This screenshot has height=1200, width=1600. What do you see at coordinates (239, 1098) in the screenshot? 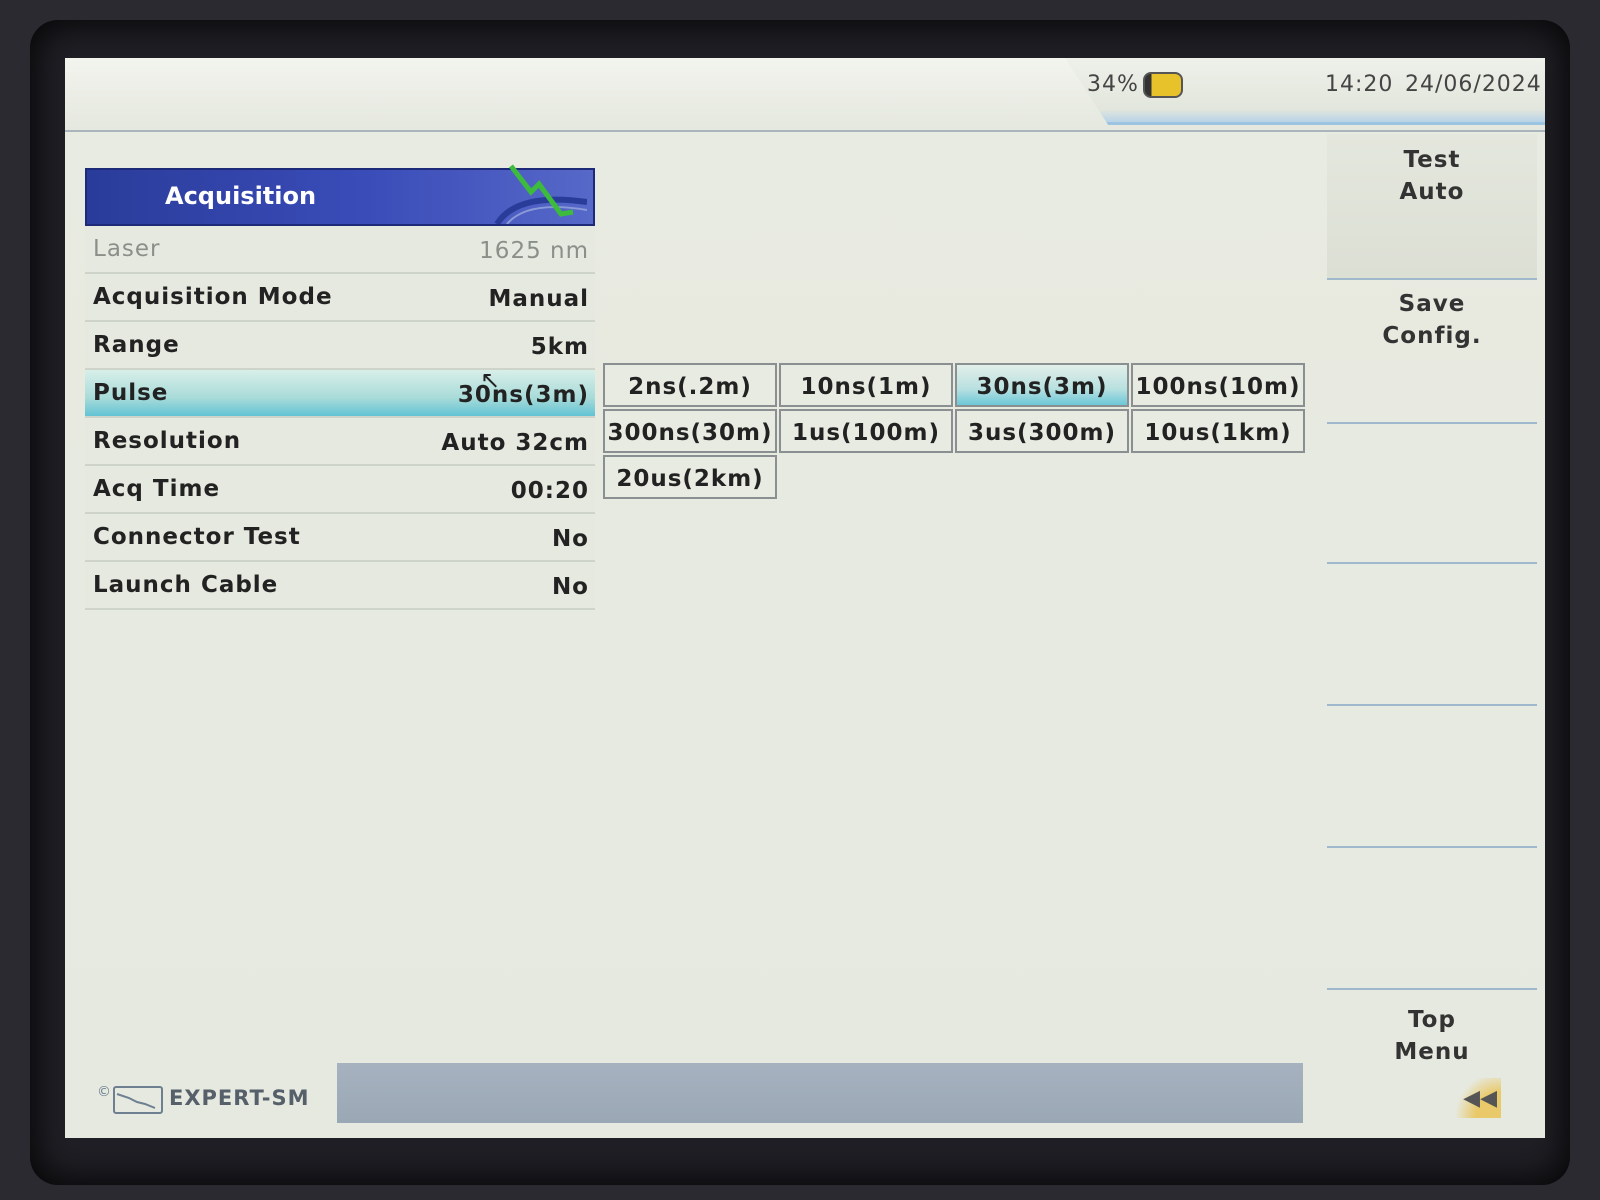
I see `mode-label: EXPERT-SM` at bounding box center [239, 1098].